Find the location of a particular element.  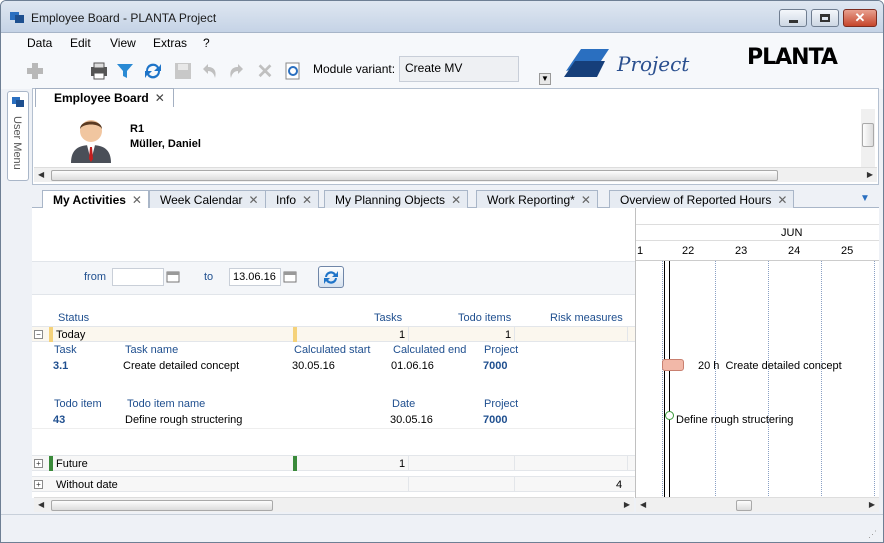

today-tasks-count: 1 is located at coordinates (402, 335).